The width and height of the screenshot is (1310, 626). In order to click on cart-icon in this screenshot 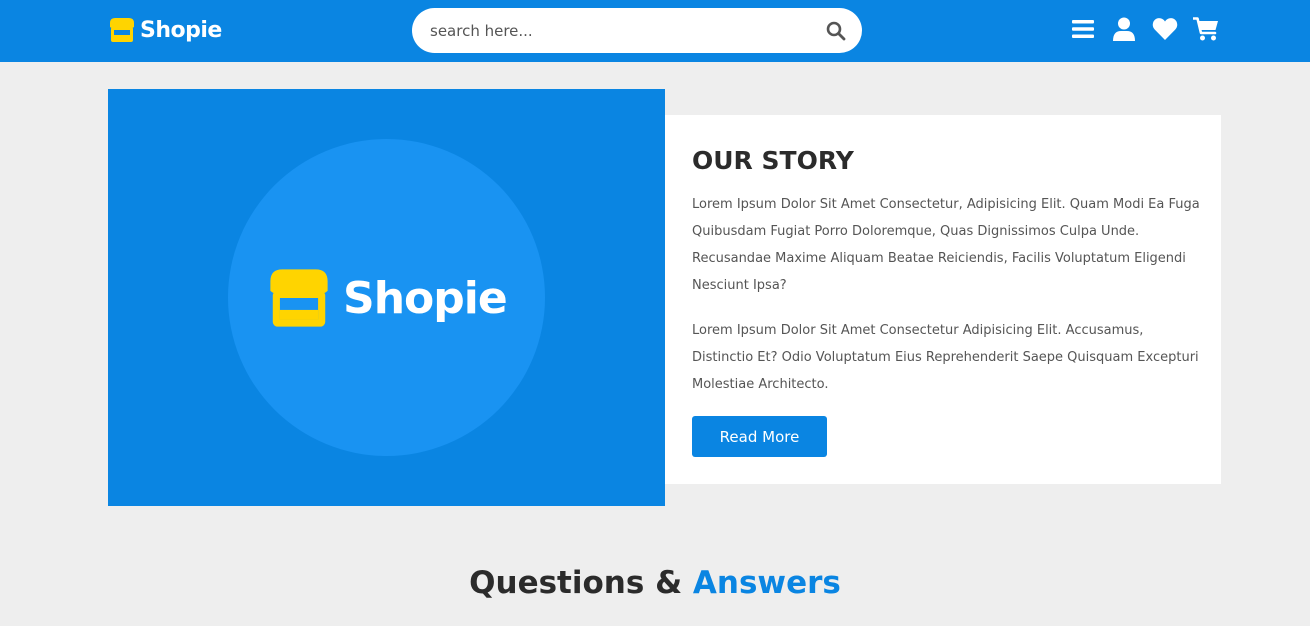, I will do `click(1206, 29)`.